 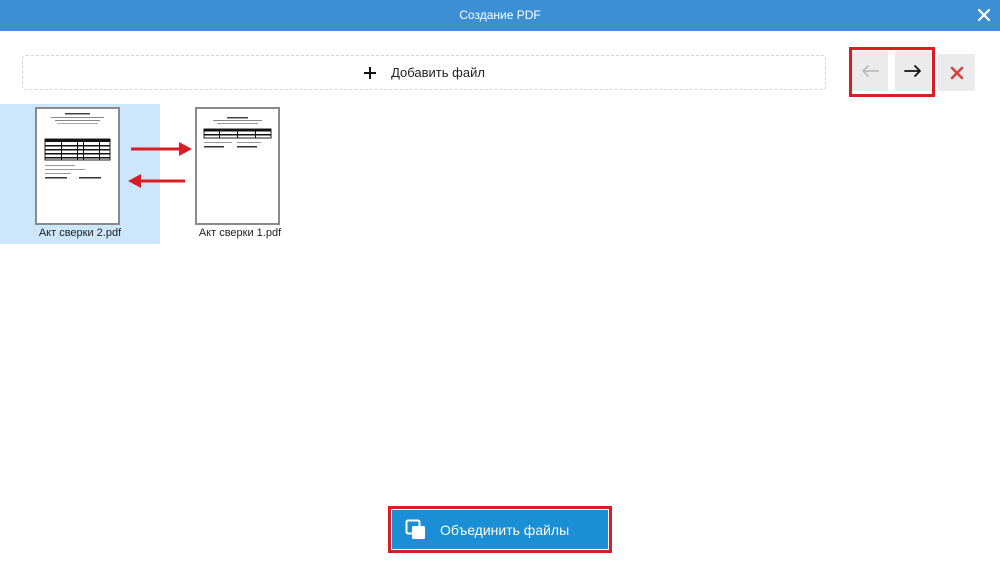 I want to click on window-close-button, so click(x=984, y=15).